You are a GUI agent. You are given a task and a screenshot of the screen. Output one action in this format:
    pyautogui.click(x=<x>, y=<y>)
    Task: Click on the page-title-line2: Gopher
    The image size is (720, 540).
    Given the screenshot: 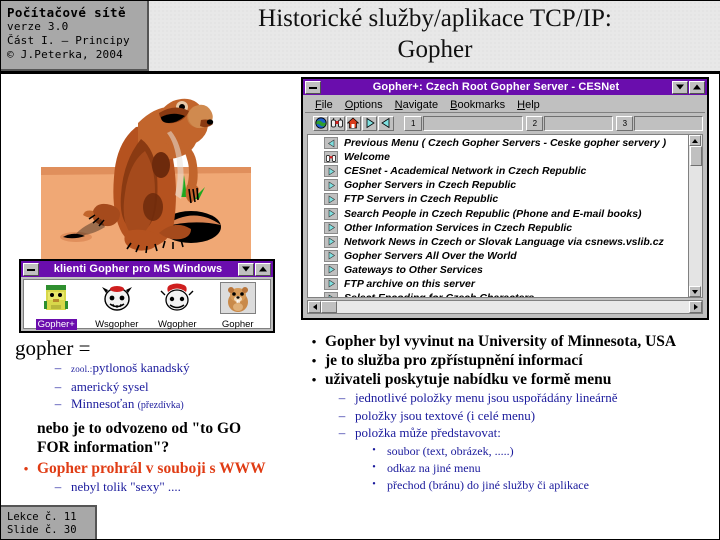 What is the action you would take?
    pyautogui.click(x=435, y=49)
    